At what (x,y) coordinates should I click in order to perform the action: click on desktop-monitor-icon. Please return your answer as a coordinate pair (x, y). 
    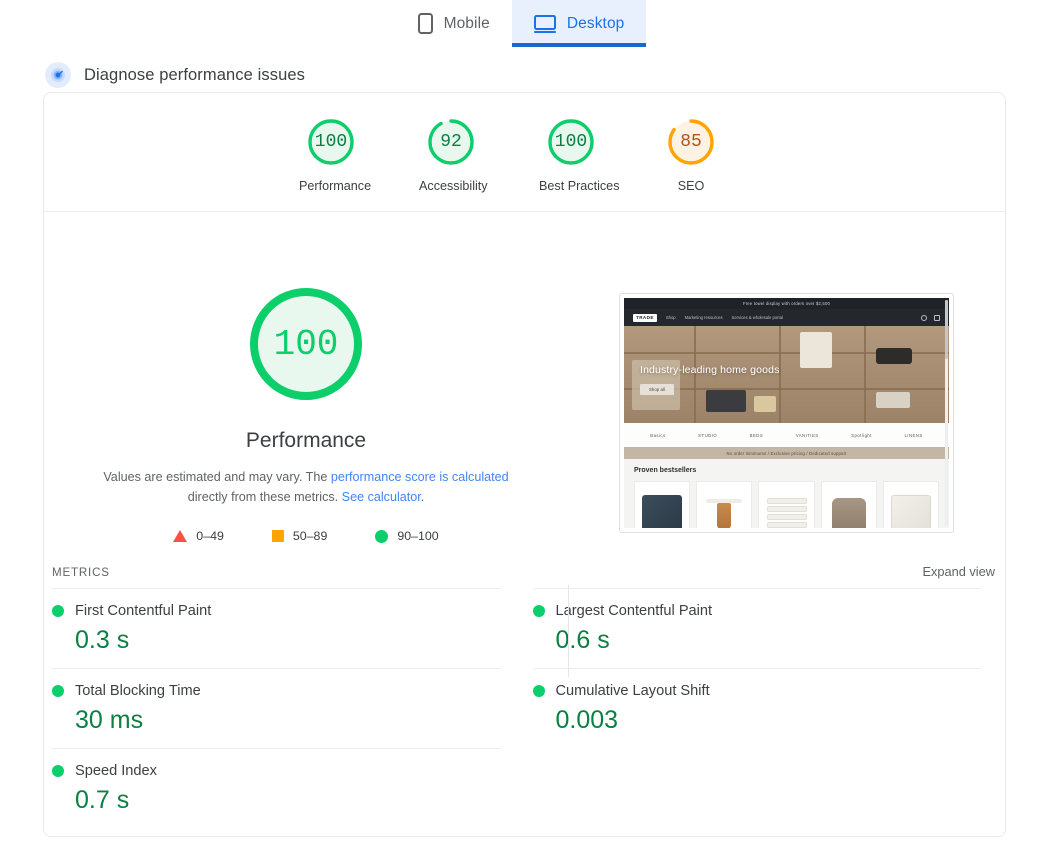
    Looking at the image, I should click on (544, 23).